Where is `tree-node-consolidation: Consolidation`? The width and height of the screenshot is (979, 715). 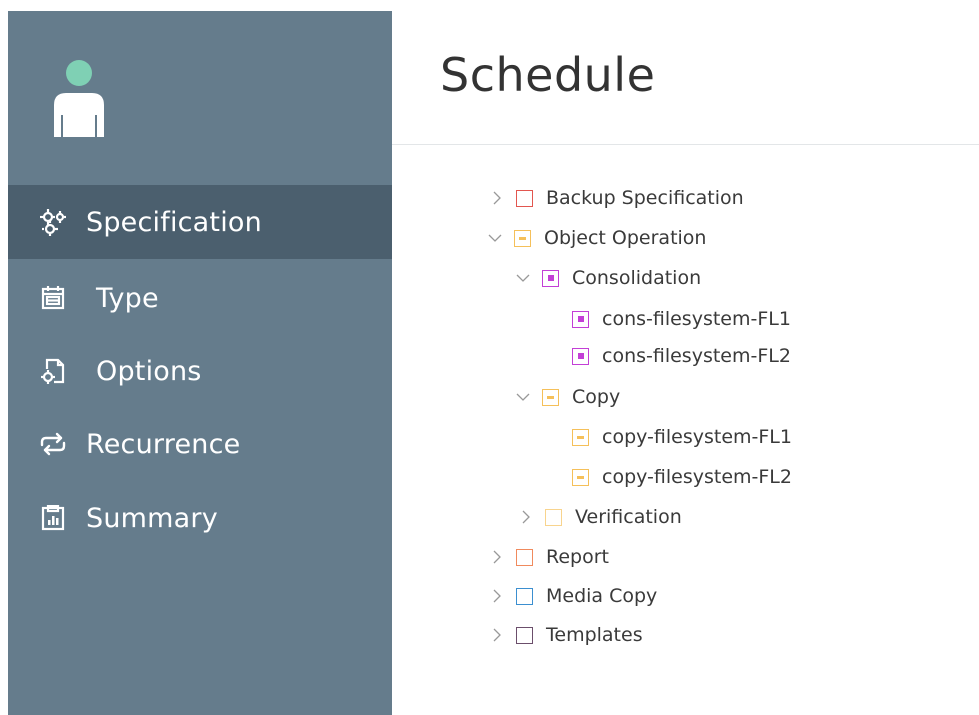 tree-node-consolidation: Consolidation is located at coordinates (608, 278).